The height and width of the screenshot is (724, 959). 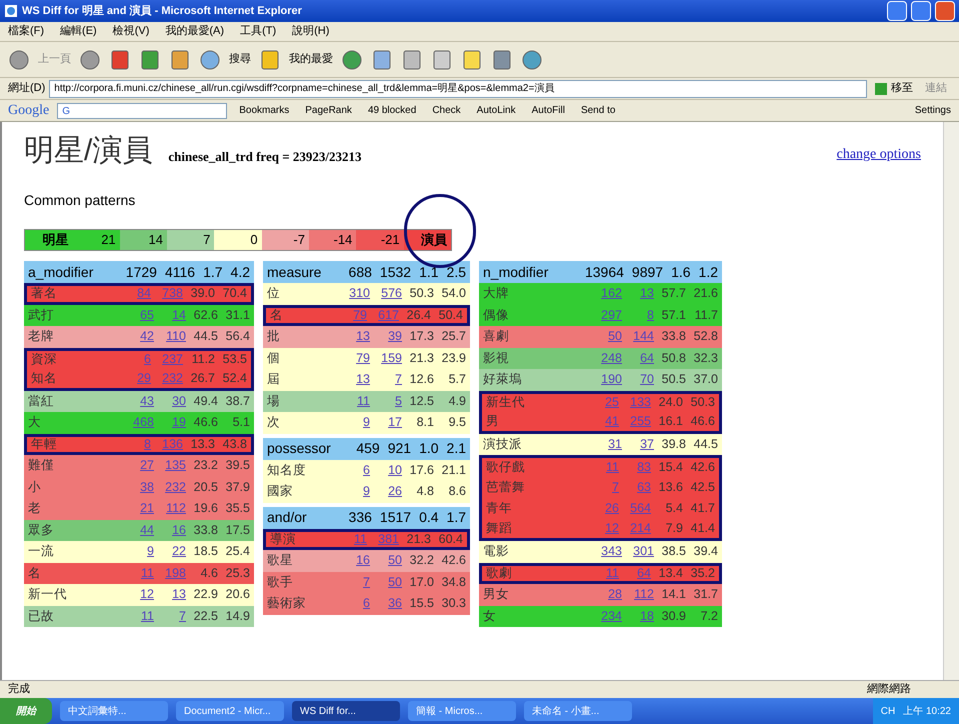 What do you see at coordinates (137, 378) in the screenshot?
I see `count-link: 29` at bounding box center [137, 378].